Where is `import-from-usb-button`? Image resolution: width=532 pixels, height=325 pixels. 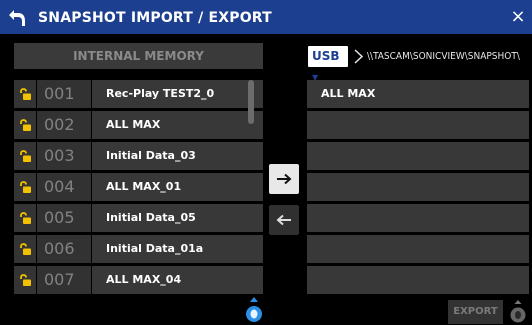 import-from-usb-button is located at coordinates (284, 220).